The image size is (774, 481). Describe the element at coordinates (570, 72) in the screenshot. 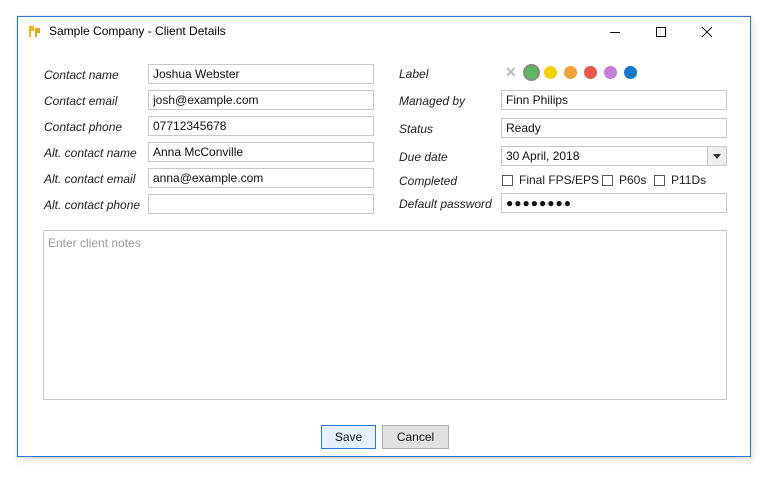

I see `label-color-orange` at that location.